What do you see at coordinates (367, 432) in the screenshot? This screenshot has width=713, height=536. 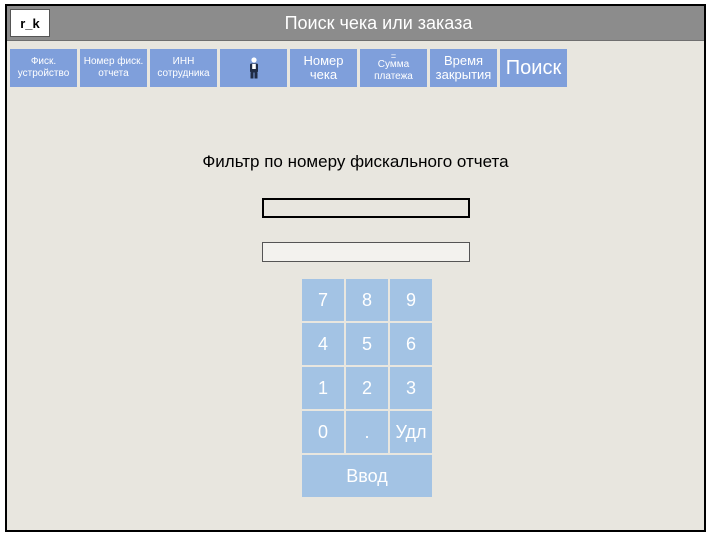 I see `keypad-key-decimal: .` at bounding box center [367, 432].